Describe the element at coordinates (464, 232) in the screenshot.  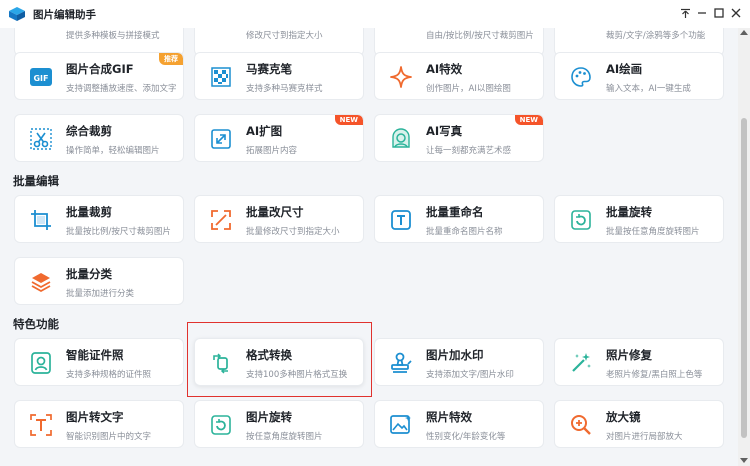
I see `tool-desc: 批量重命名图片名称` at that location.